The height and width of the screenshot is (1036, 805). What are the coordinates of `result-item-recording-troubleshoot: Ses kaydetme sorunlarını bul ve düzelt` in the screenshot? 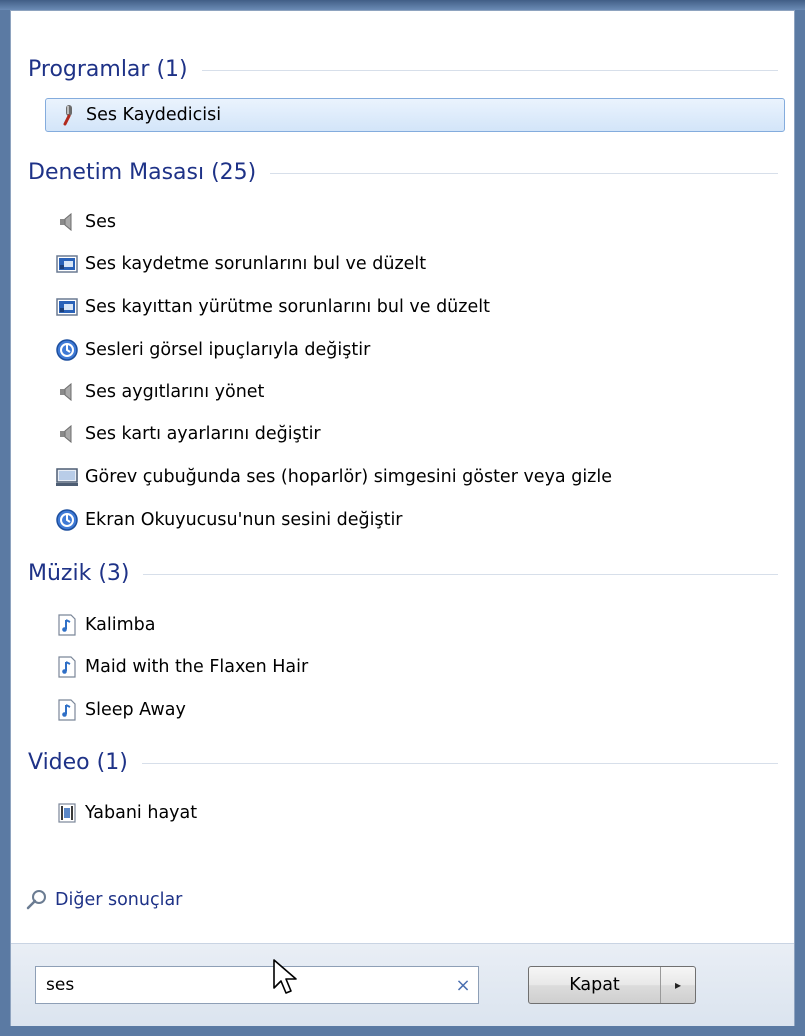 It's located at (415, 264).